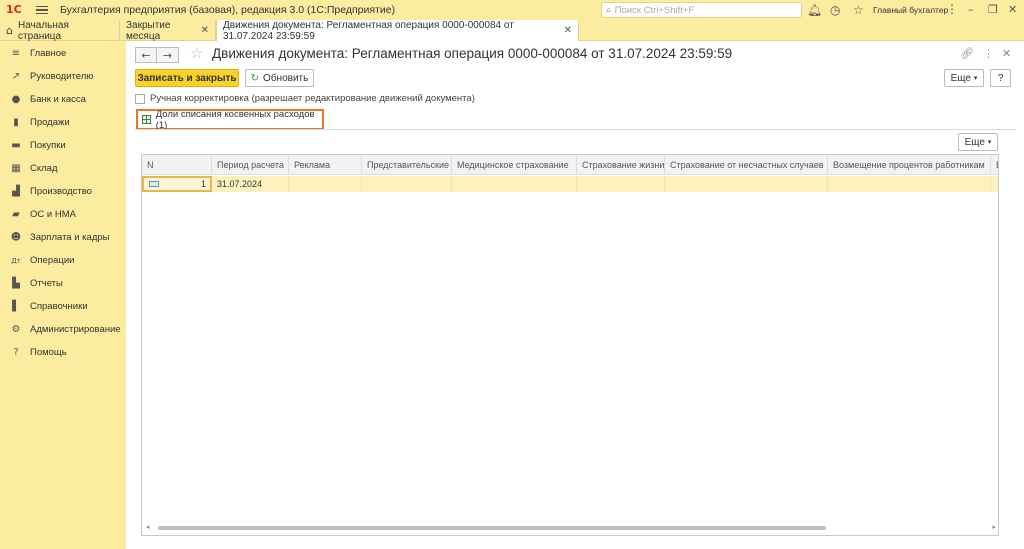 The width and height of the screenshot is (1024, 549). I want to click on coins-icon: ●, so click(16, 99).